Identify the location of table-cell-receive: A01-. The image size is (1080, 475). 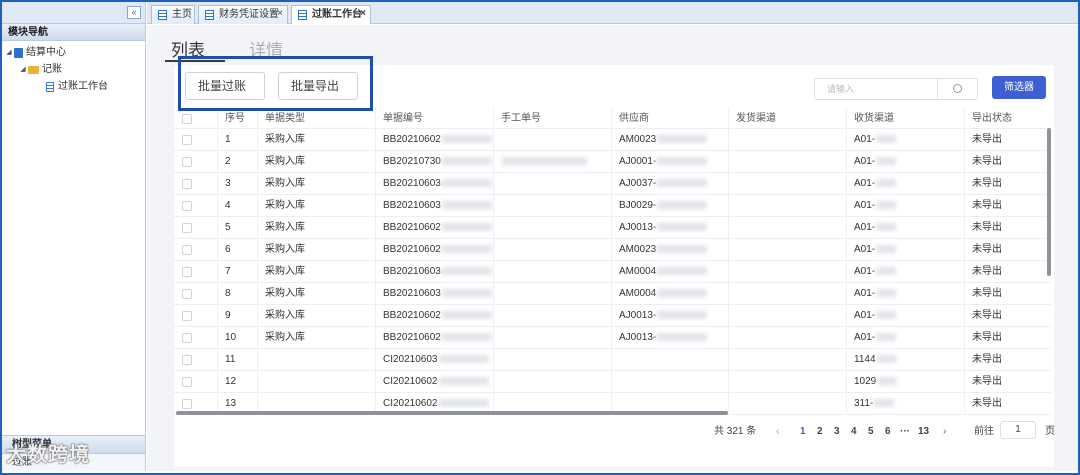
(905, 184).